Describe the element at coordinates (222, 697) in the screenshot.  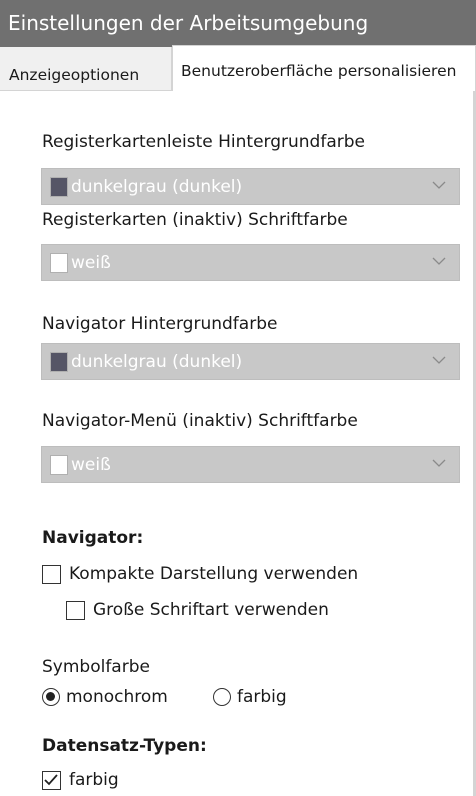
I see `radio-colored` at that location.